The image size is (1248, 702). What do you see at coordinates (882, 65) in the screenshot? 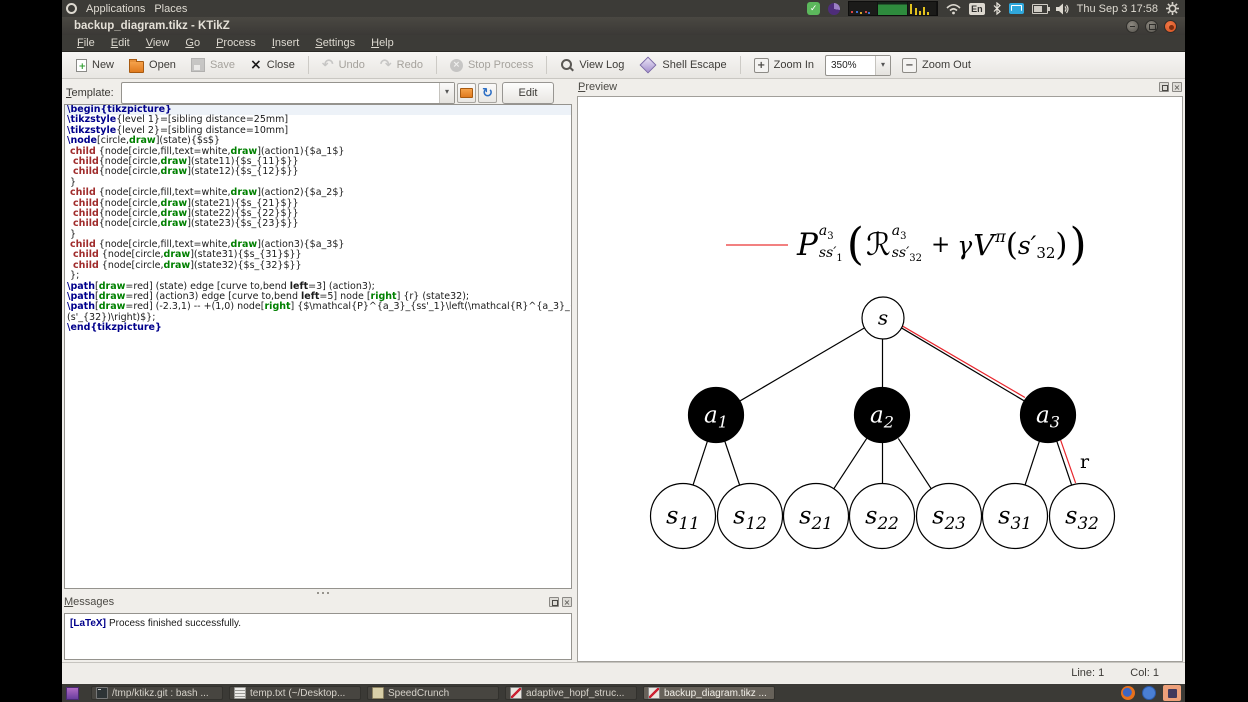
I see `zoom-dropdown-arrow-icon: ▾` at bounding box center [882, 65].